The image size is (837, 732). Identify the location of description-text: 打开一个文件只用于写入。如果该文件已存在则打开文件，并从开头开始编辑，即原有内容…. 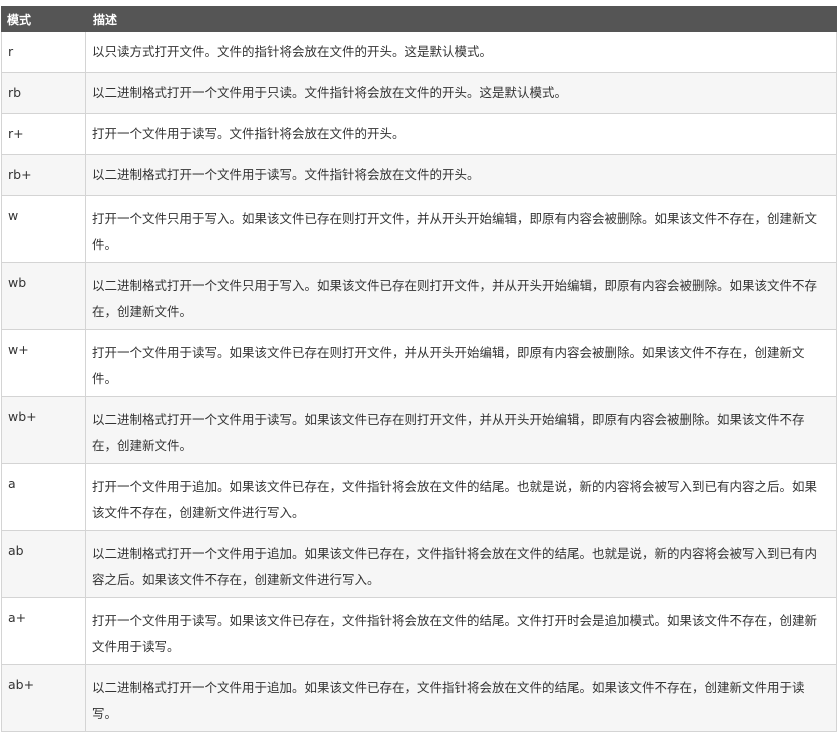
(455, 231).